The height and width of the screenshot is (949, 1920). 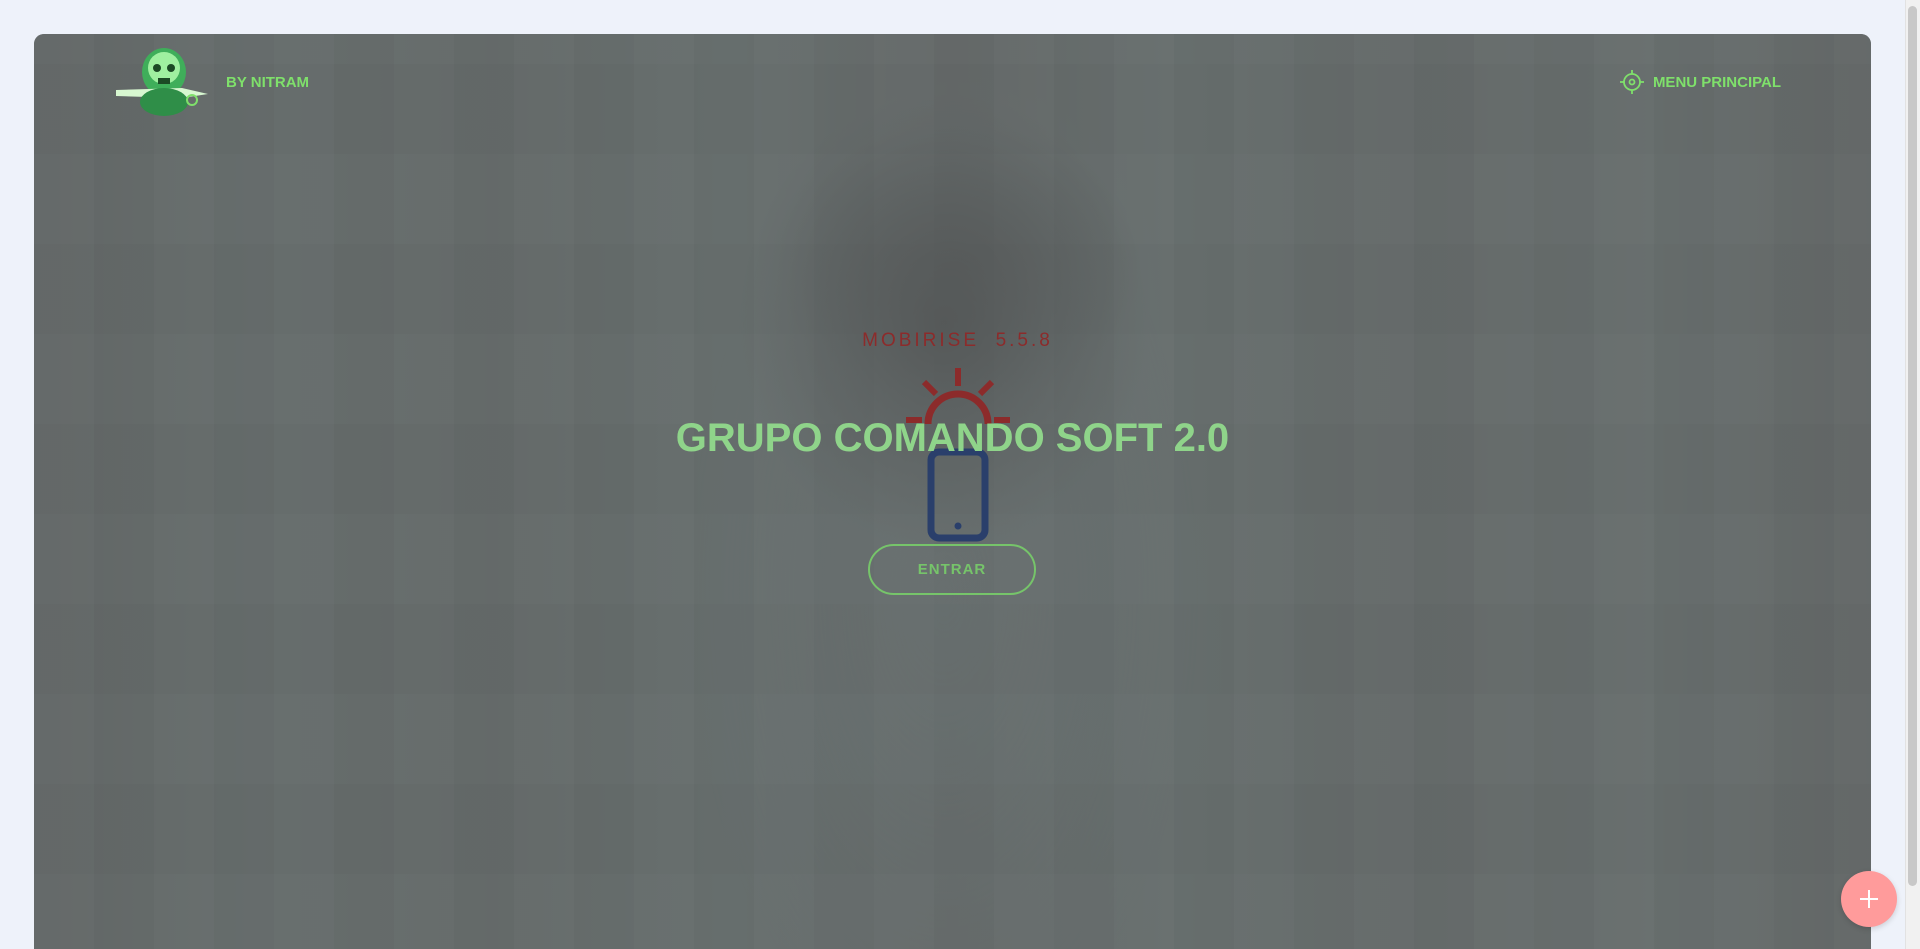 What do you see at coordinates (952, 84) in the screenshot?
I see `navbar: BY NITRAM MENU PRINCIPAL` at bounding box center [952, 84].